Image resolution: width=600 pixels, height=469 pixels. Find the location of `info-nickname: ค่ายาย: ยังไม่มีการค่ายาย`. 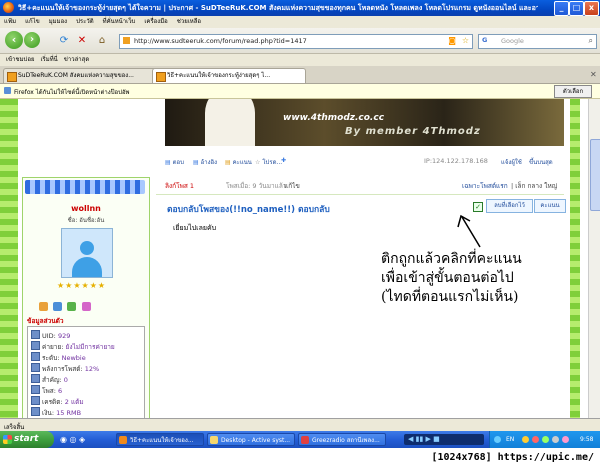

info-nickname: ค่ายาย: ยังไม่มีการค่ายาย is located at coordinates (73, 346).